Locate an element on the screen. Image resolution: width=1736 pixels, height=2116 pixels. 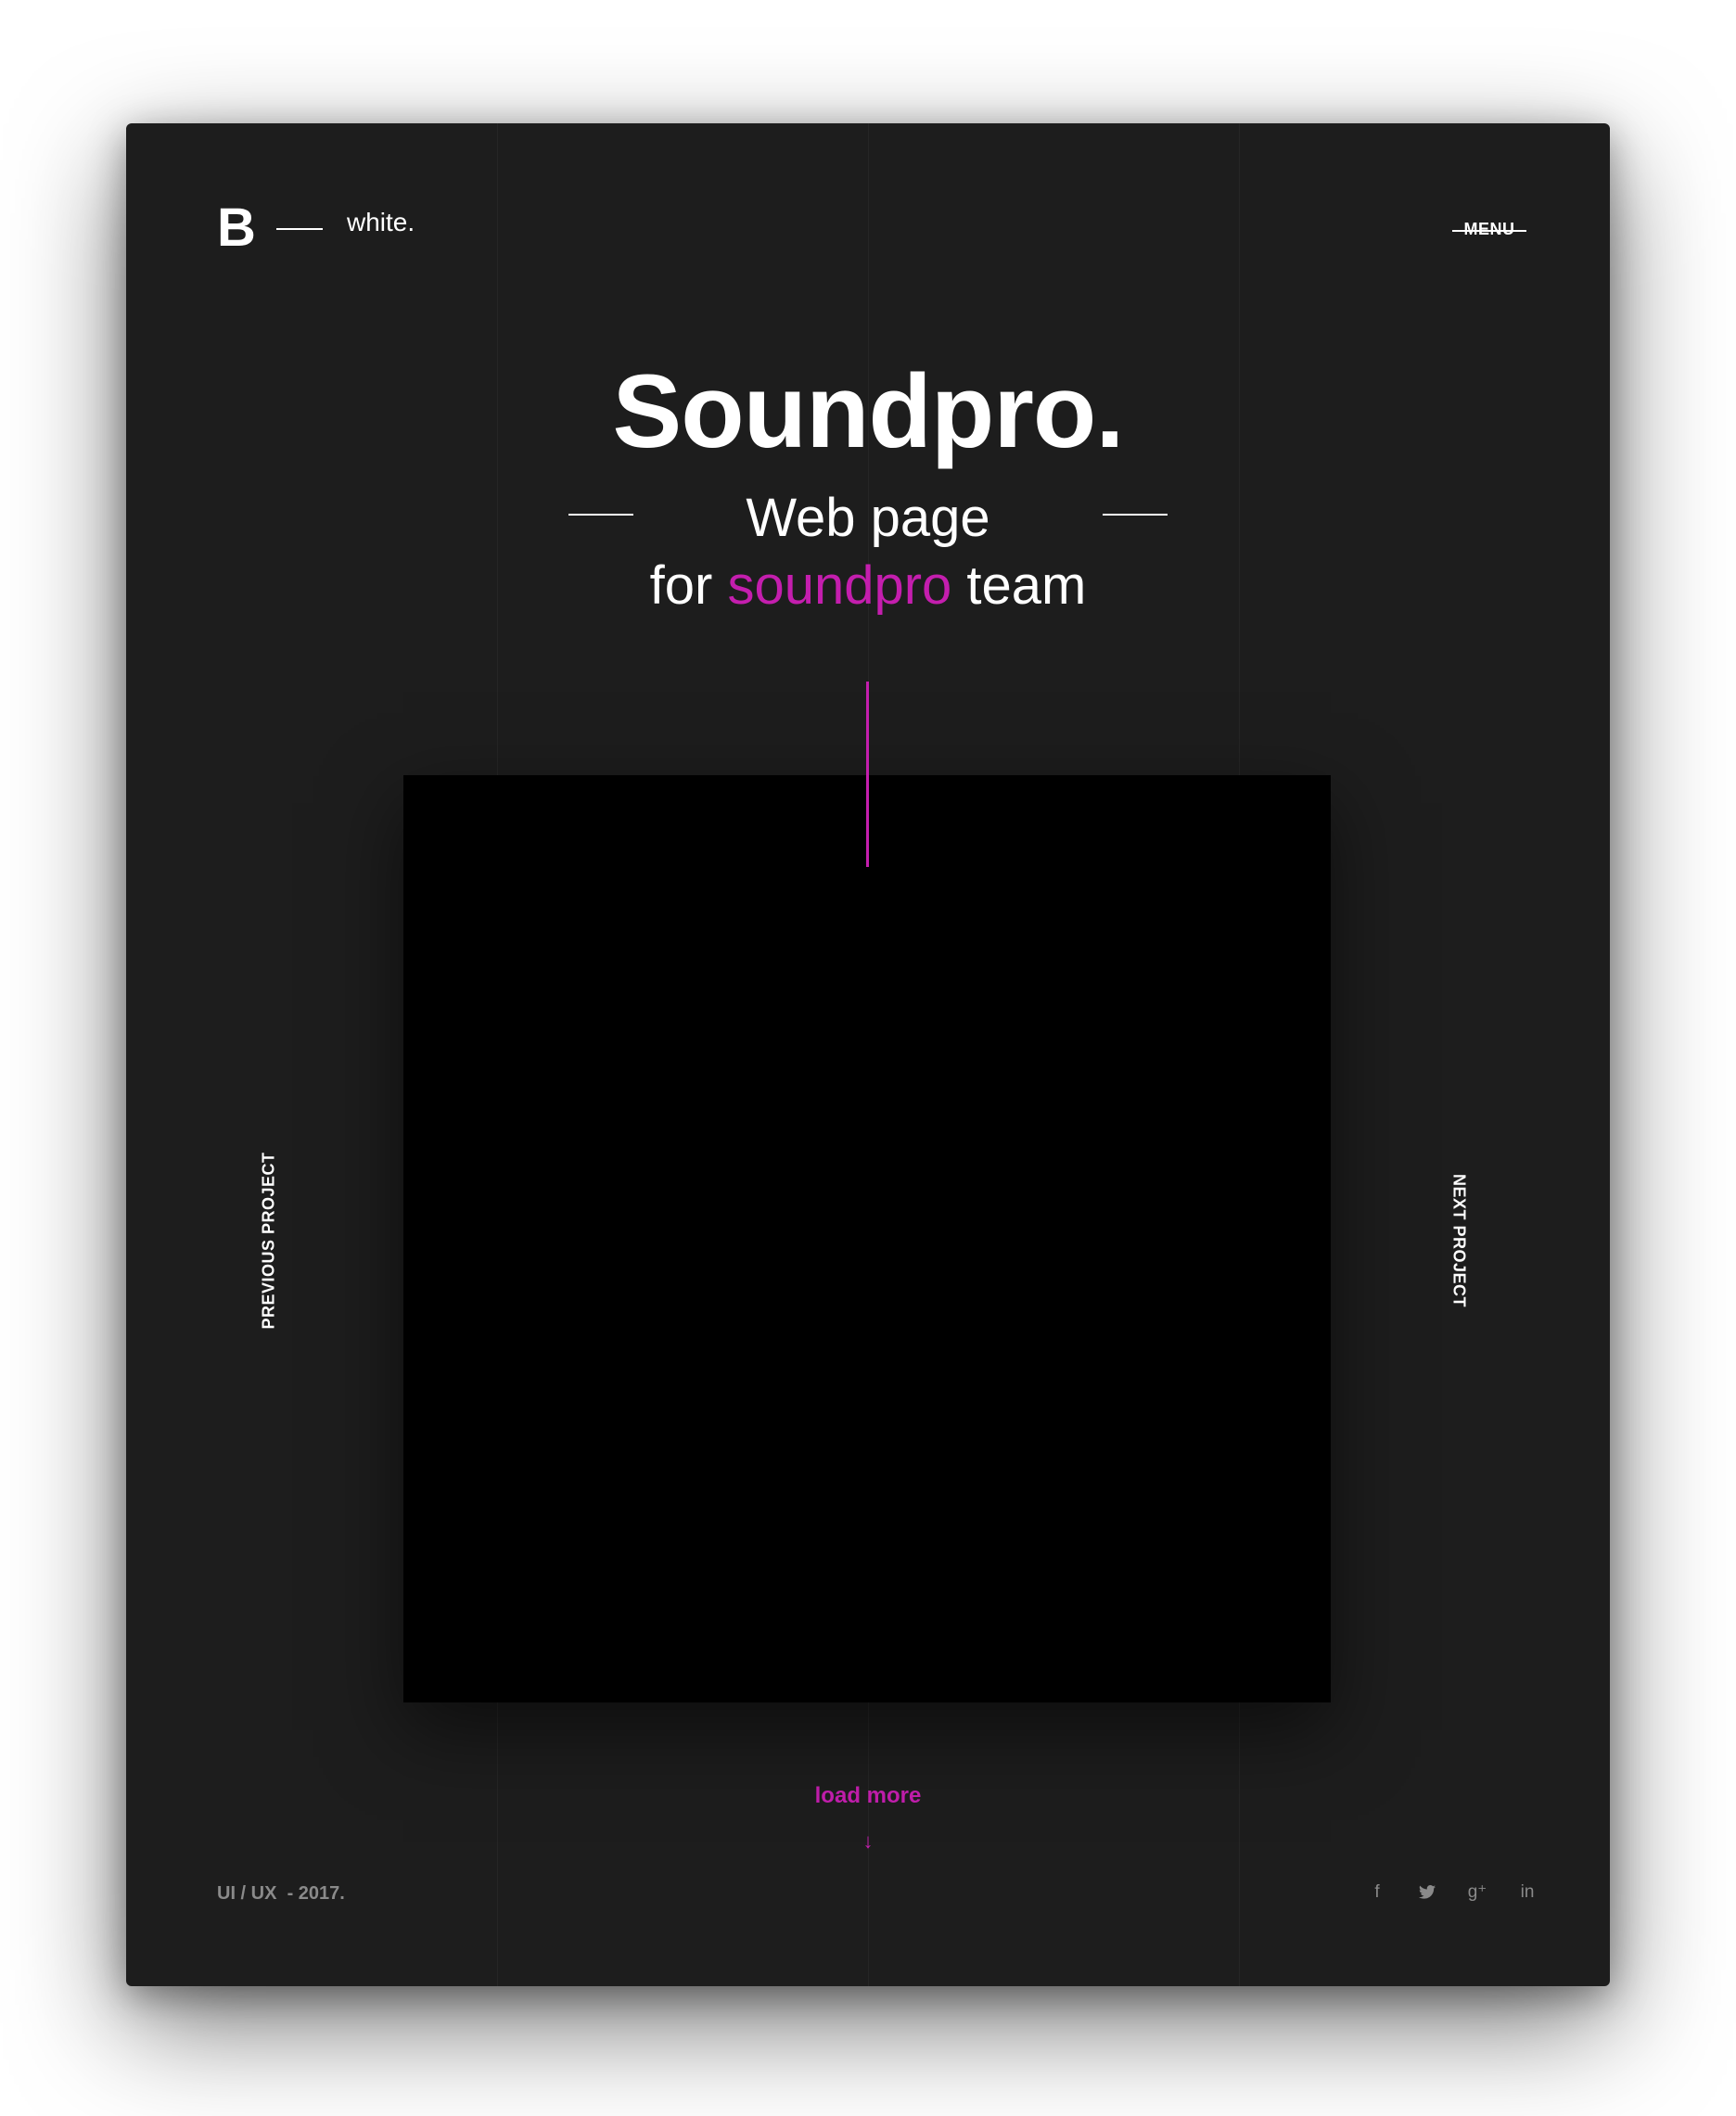
subtitle-accent: soundpro is located at coordinates (840, 585).